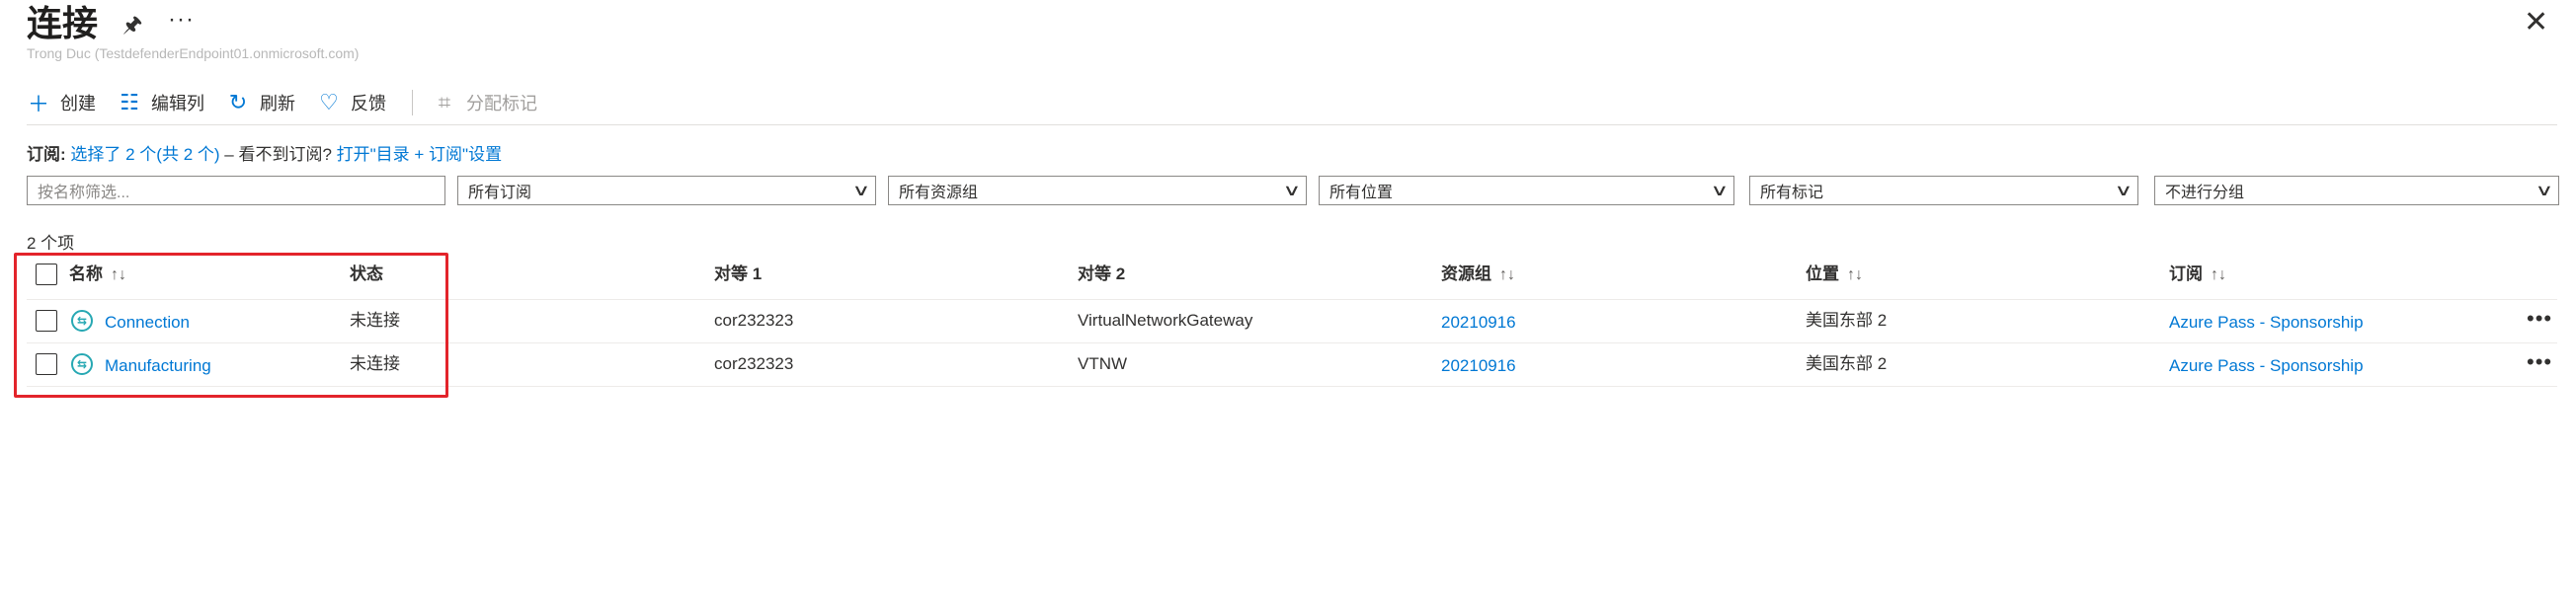 This screenshot has width=2576, height=604. What do you see at coordinates (51, 244) in the screenshot?
I see `item-count: 2 个项` at bounding box center [51, 244].